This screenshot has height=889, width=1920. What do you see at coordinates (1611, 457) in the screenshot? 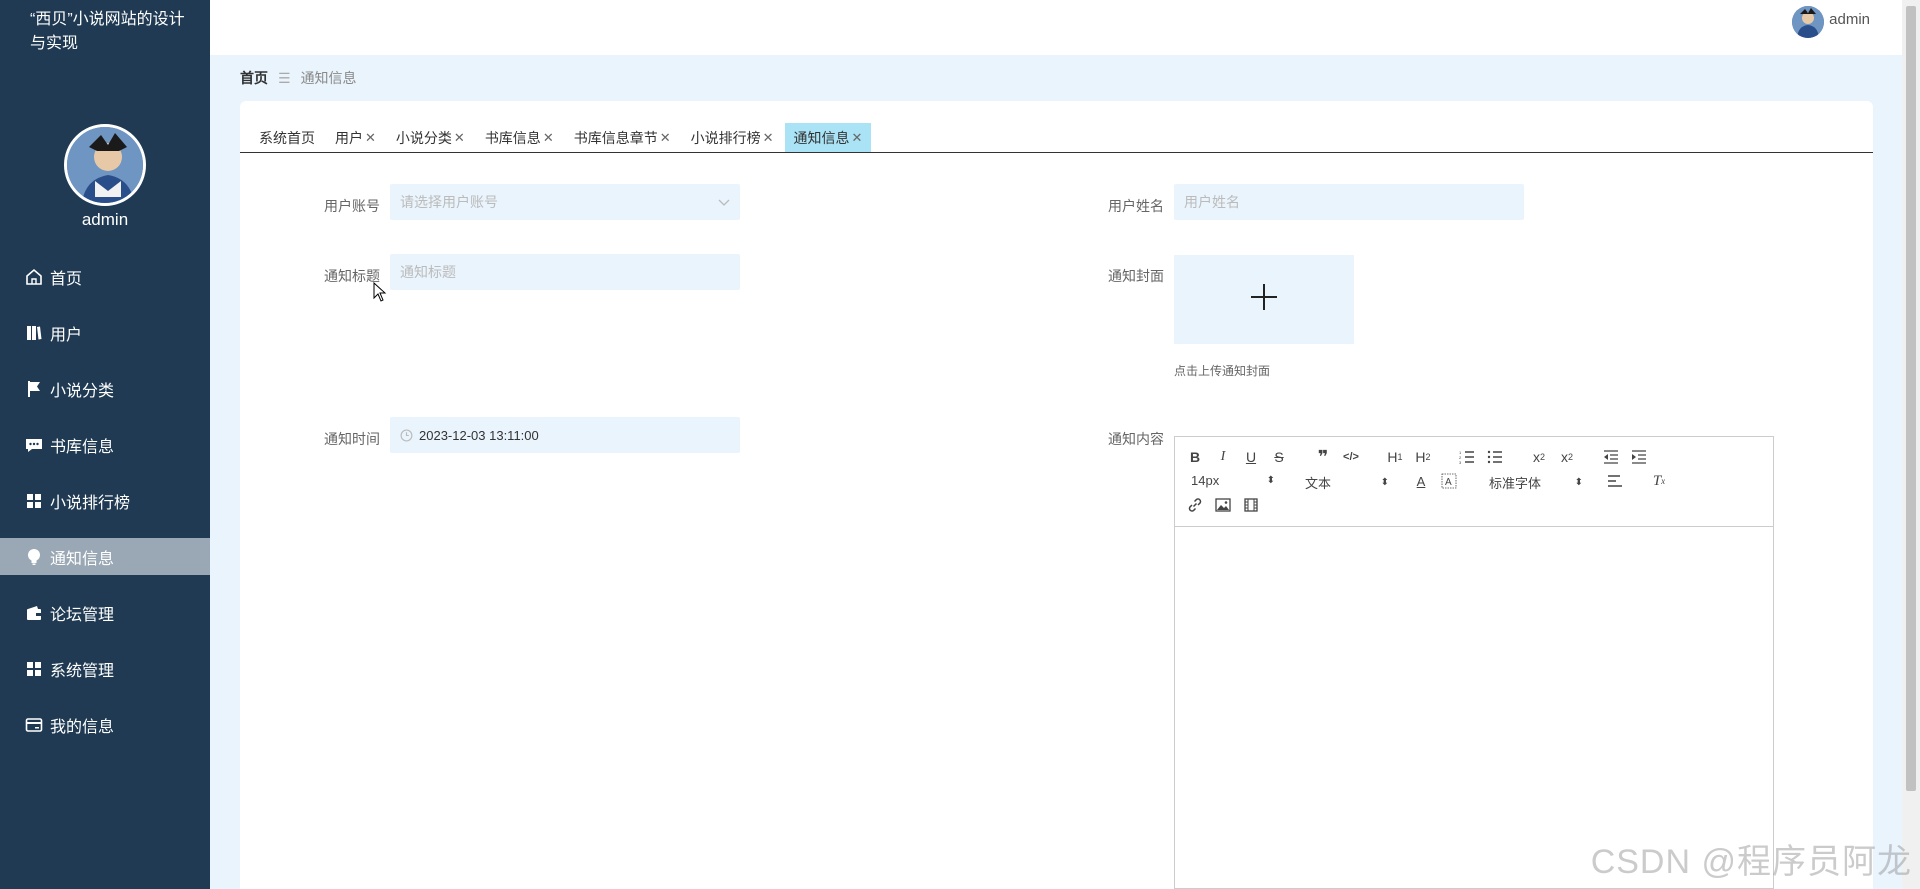
I see `outdent-icon` at bounding box center [1611, 457].